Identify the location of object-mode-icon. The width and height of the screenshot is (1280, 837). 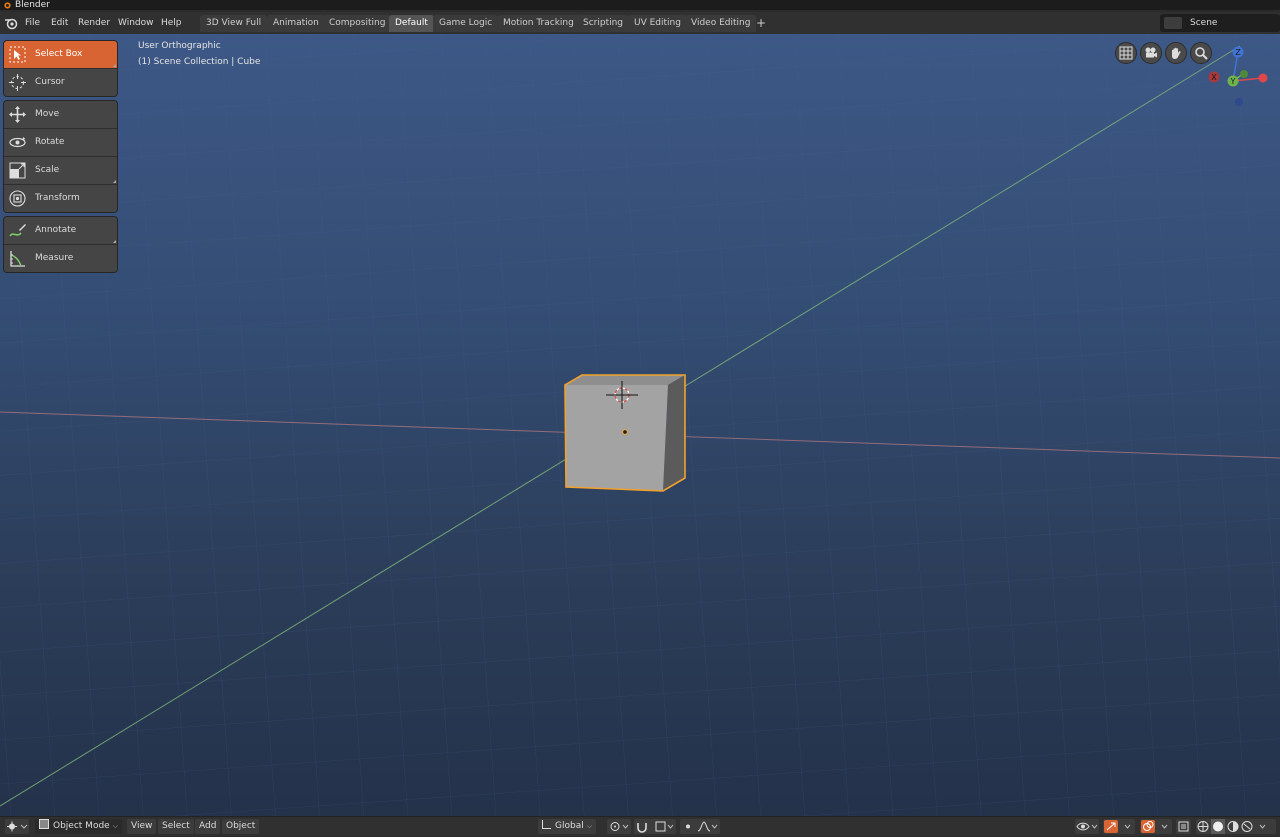
(44, 824).